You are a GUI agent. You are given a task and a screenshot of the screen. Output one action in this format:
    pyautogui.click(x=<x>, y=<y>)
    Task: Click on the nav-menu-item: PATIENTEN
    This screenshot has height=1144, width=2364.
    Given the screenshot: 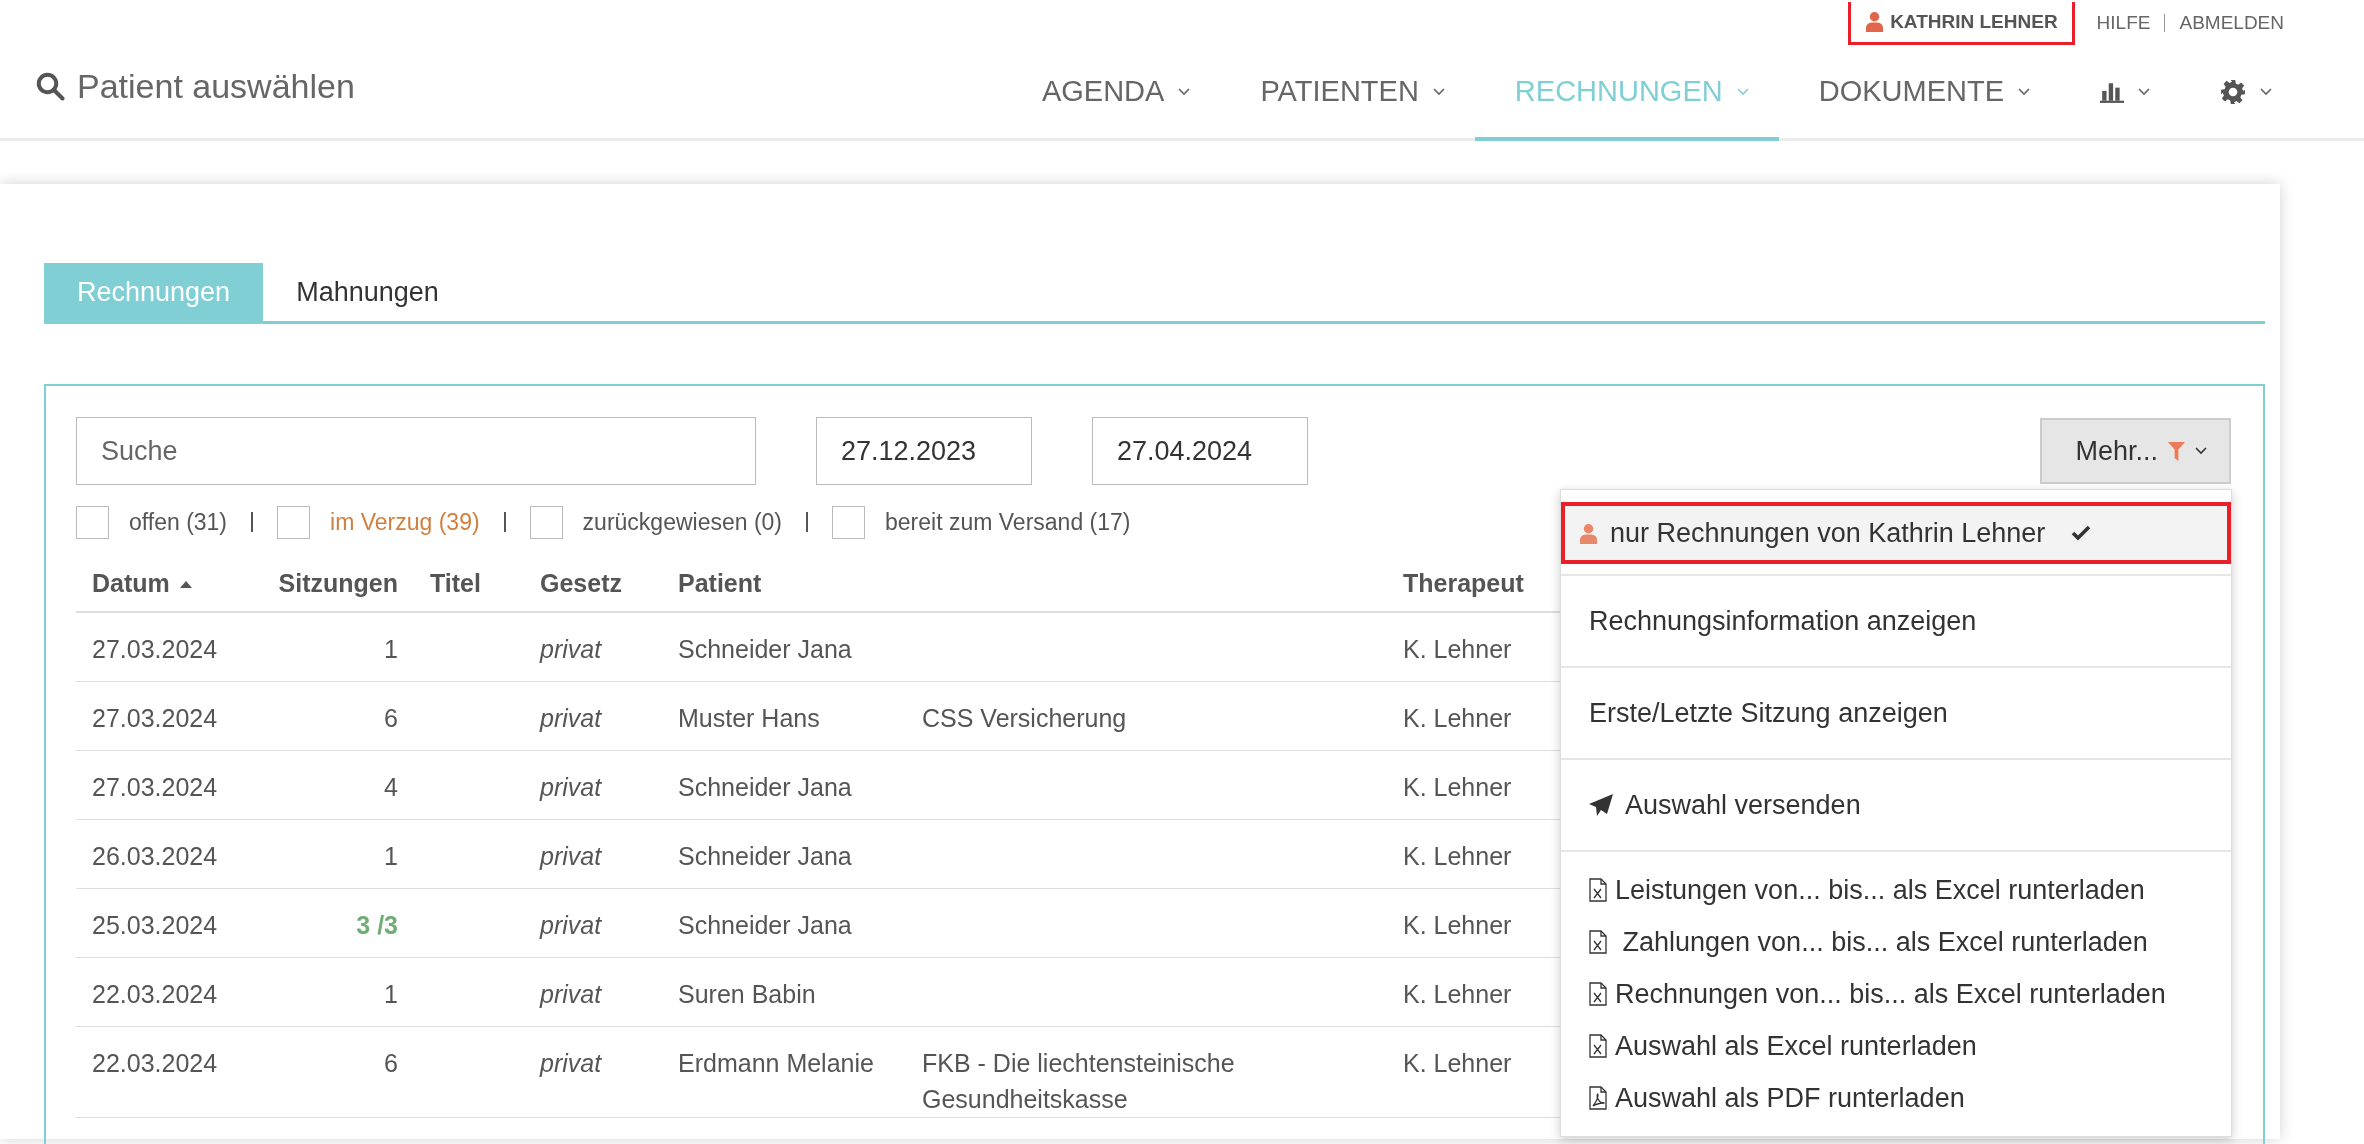 What is the action you would take?
    pyautogui.click(x=1347, y=93)
    